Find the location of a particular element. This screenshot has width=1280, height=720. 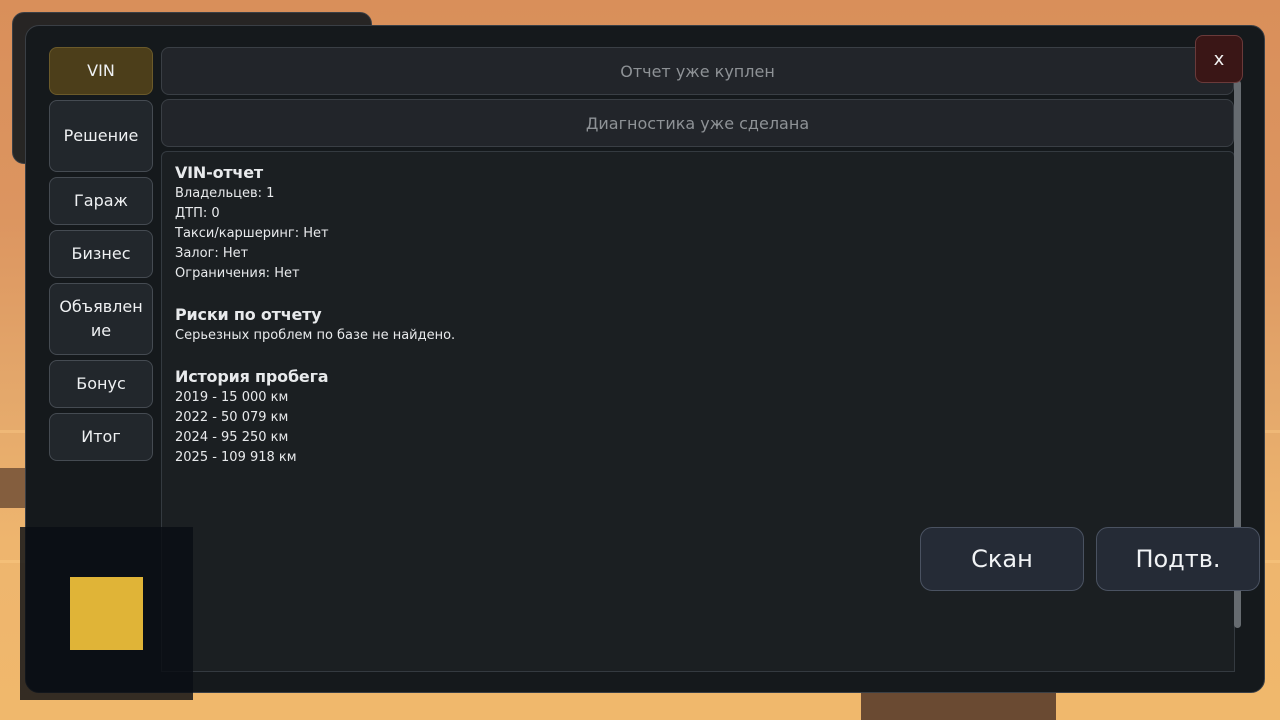

sidebar-item-listing: Объявление is located at coordinates (101, 319).